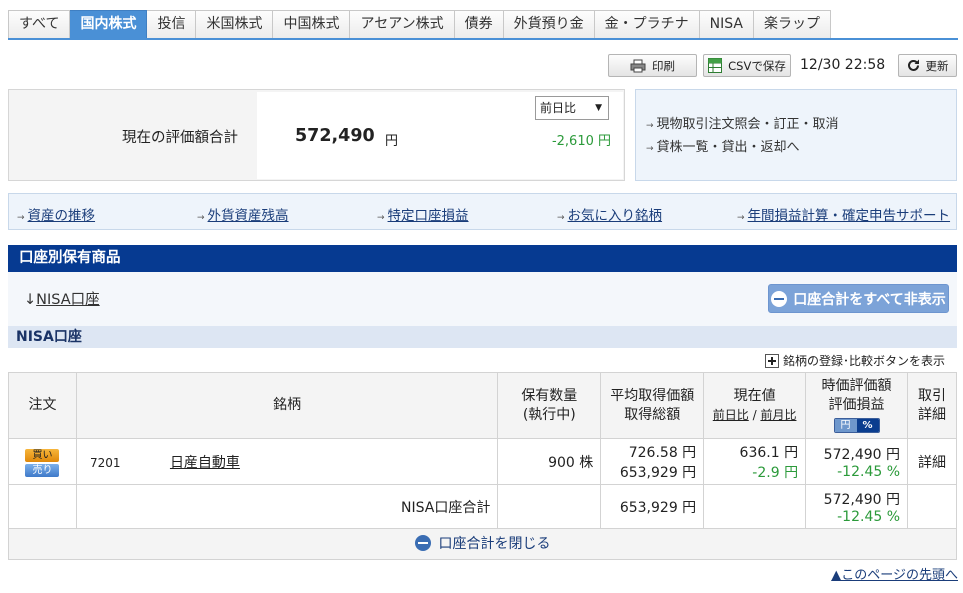 The height and width of the screenshot is (593, 963). I want to click on col-market-value: 時価評価額評価損益円%, so click(857, 405).